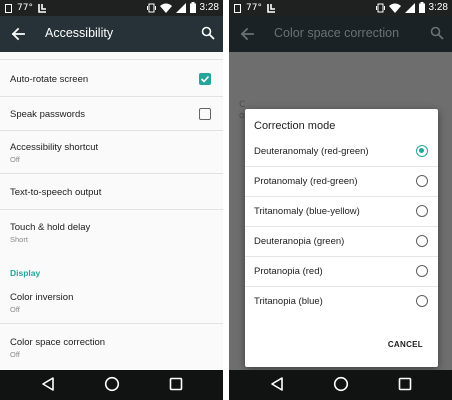 This screenshot has width=452, height=400. I want to click on list-item-sub: Short, so click(19, 239).